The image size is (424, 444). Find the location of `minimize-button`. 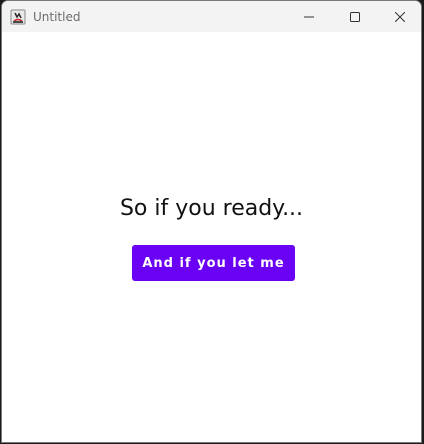

minimize-button is located at coordinates (309, 16).